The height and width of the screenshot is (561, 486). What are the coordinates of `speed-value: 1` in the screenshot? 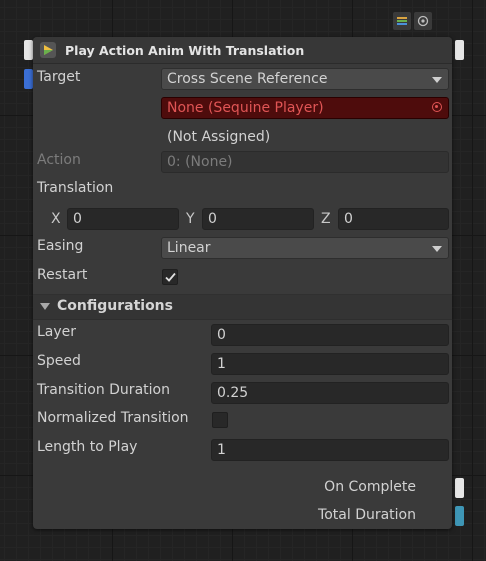 It's located at (221, 364).